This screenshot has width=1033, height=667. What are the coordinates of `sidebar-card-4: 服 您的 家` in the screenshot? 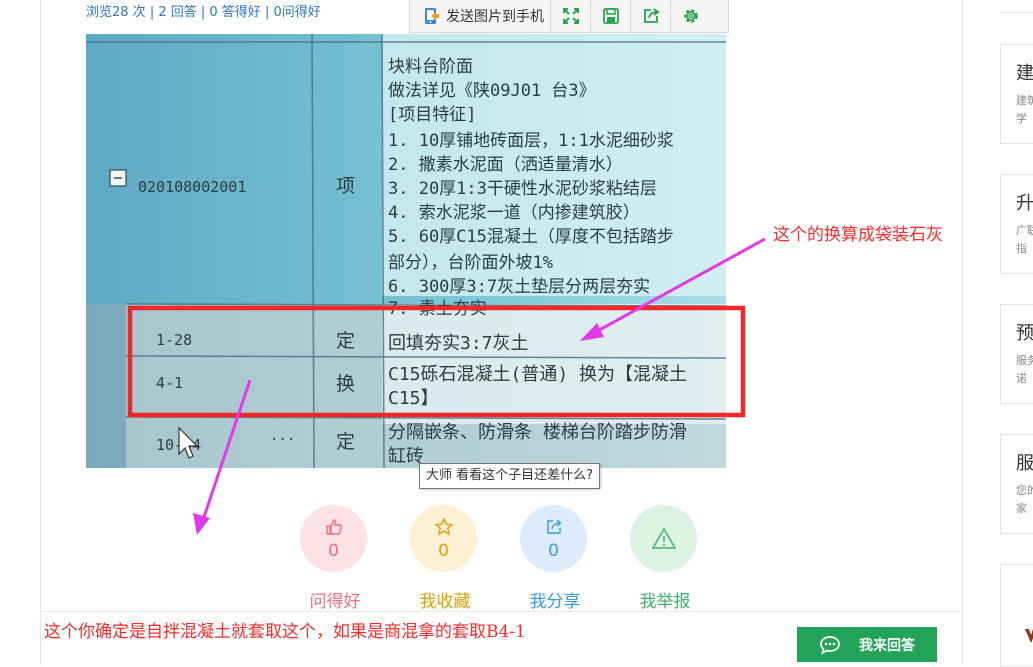 It's located at (1016, 484).